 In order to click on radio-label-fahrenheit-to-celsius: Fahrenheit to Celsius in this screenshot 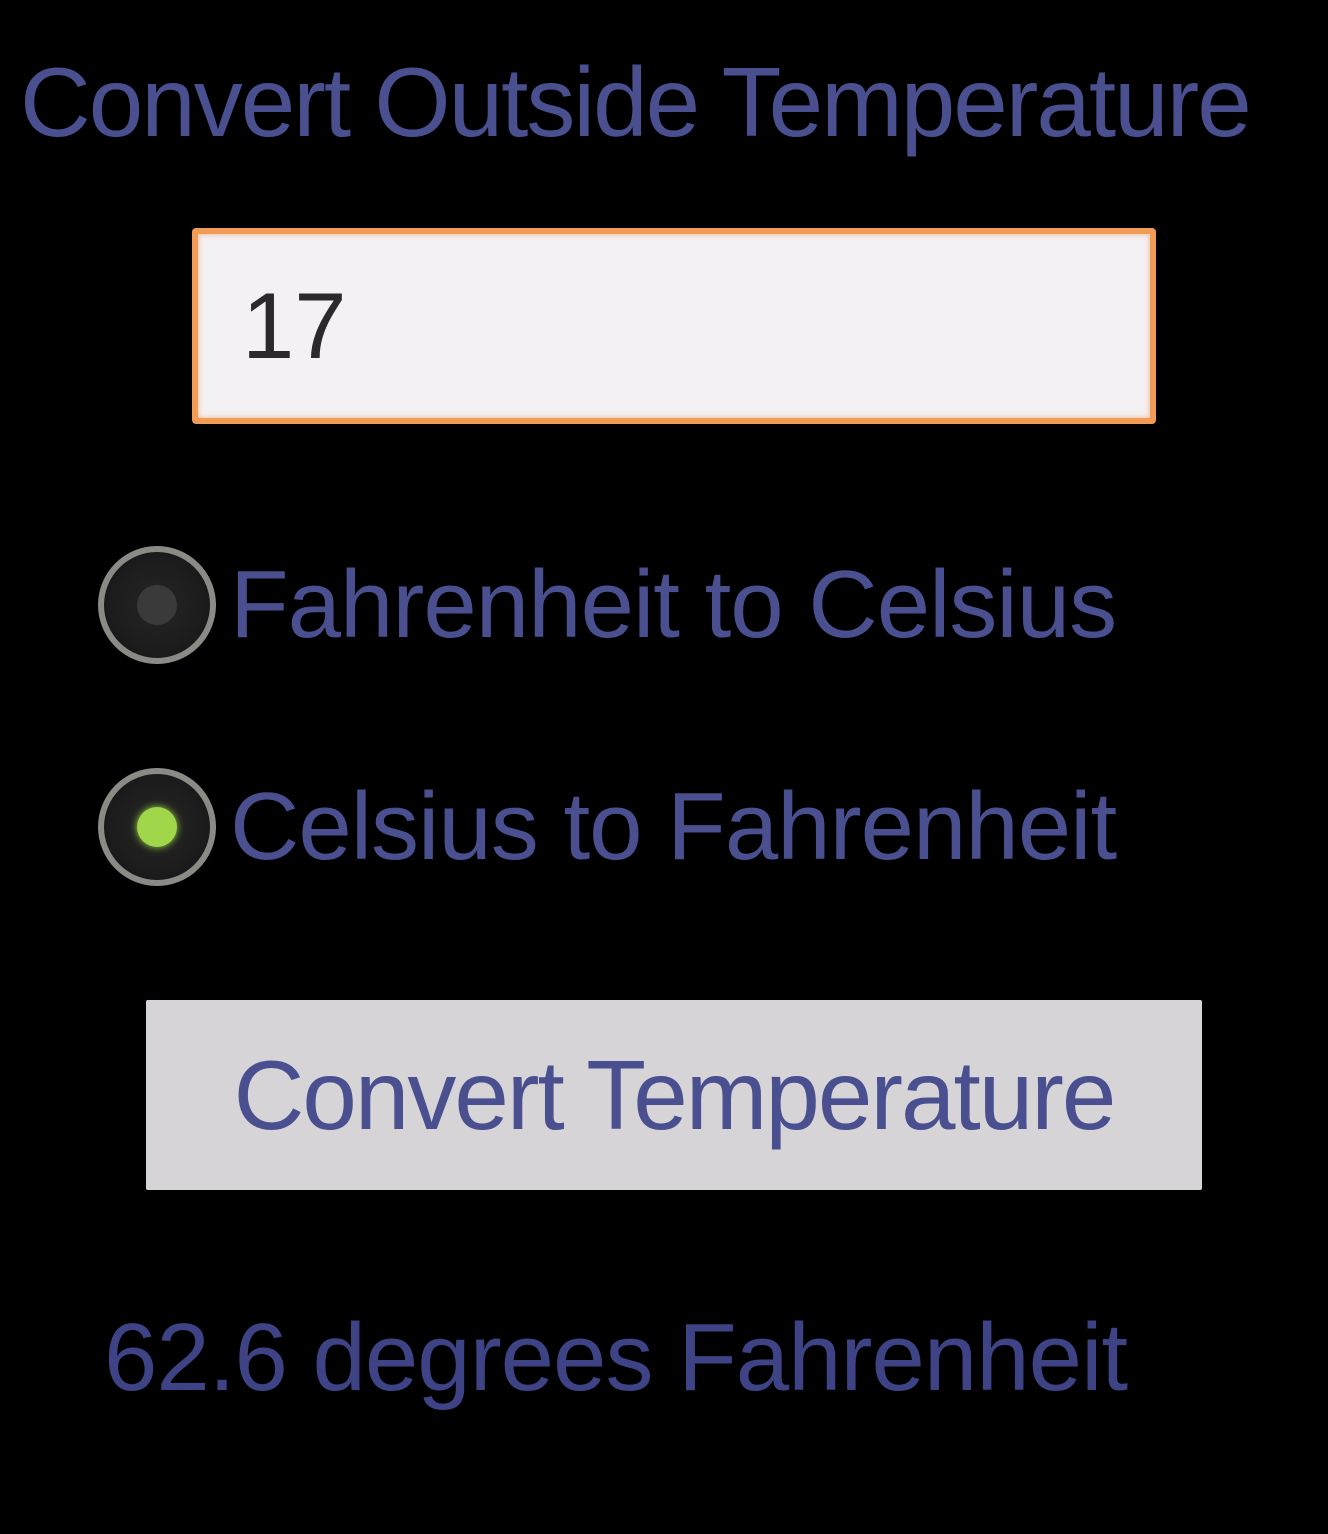, I will do `click(673, 605)`.